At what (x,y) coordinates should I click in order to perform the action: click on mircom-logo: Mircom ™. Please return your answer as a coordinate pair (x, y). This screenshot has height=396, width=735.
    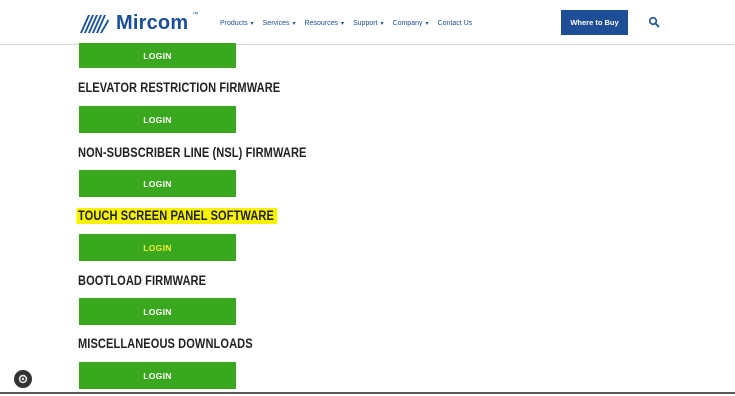
    Looking at the image, I should click on (138, 23).